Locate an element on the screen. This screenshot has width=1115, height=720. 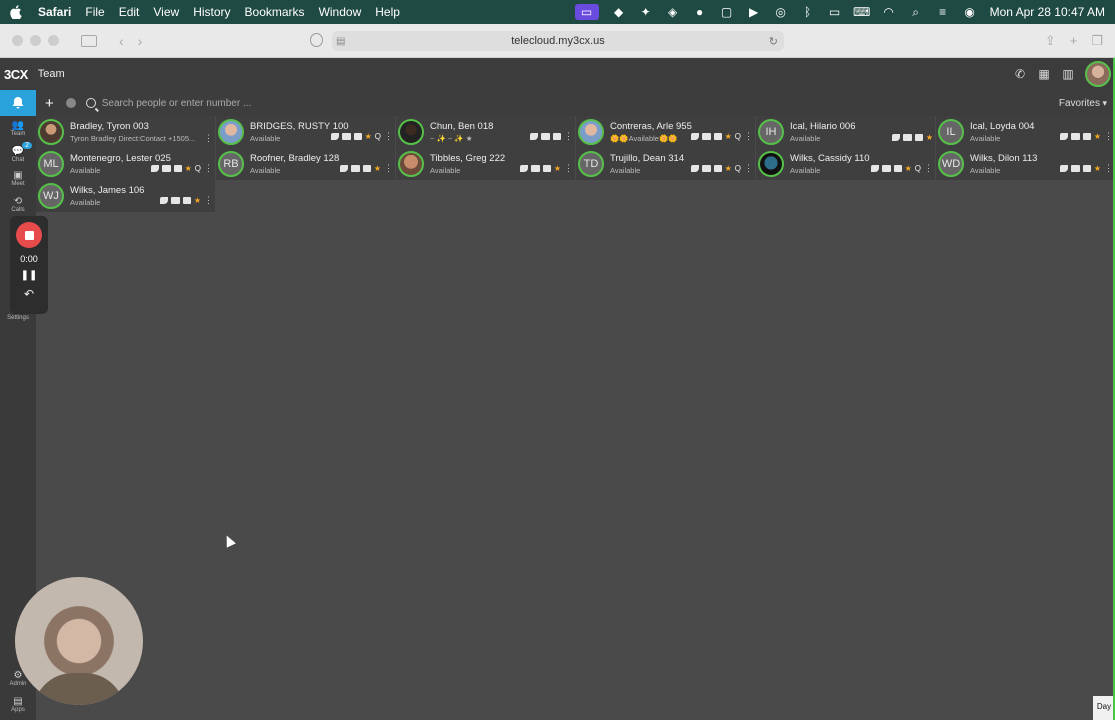
reload-icon: ↻ is located at coordinates (773, 41).